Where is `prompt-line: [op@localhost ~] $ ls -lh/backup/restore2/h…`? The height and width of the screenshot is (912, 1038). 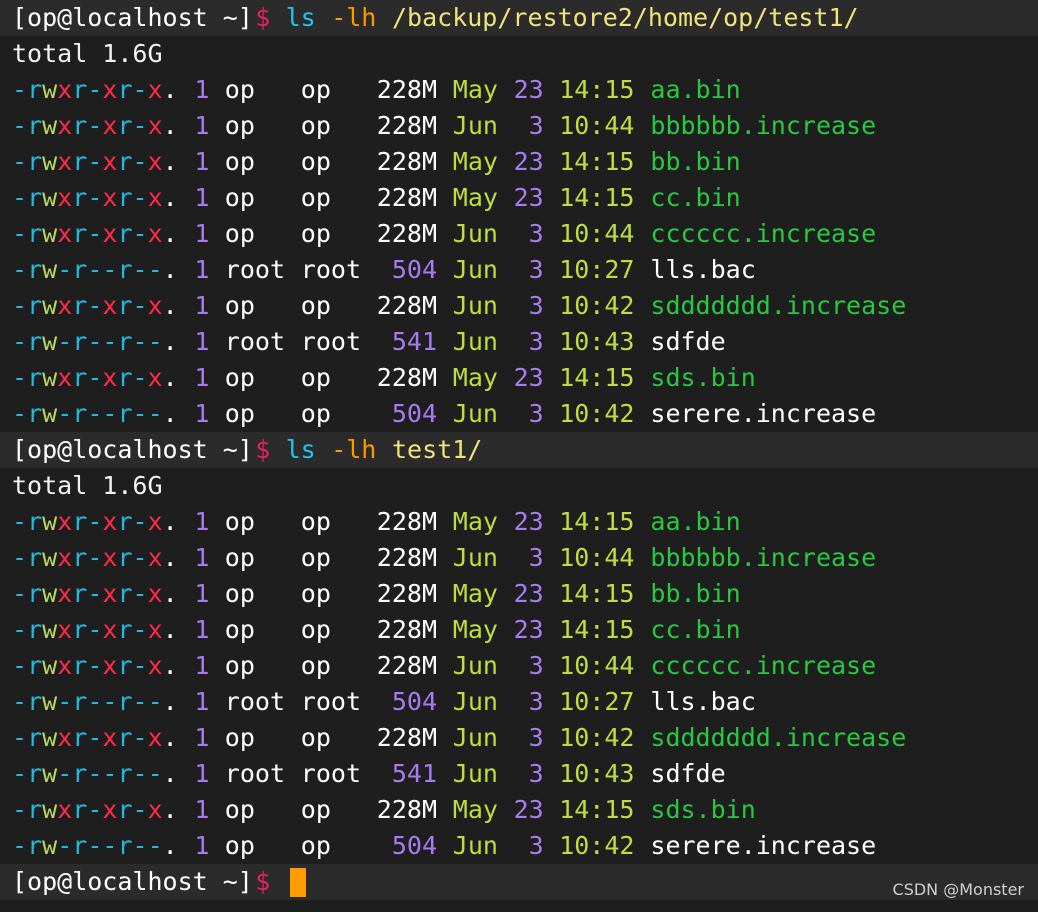 prompt-line: [op@localhost ~] $ ls -lh/backup/restore2/h… is located at coordinates (519, 18).